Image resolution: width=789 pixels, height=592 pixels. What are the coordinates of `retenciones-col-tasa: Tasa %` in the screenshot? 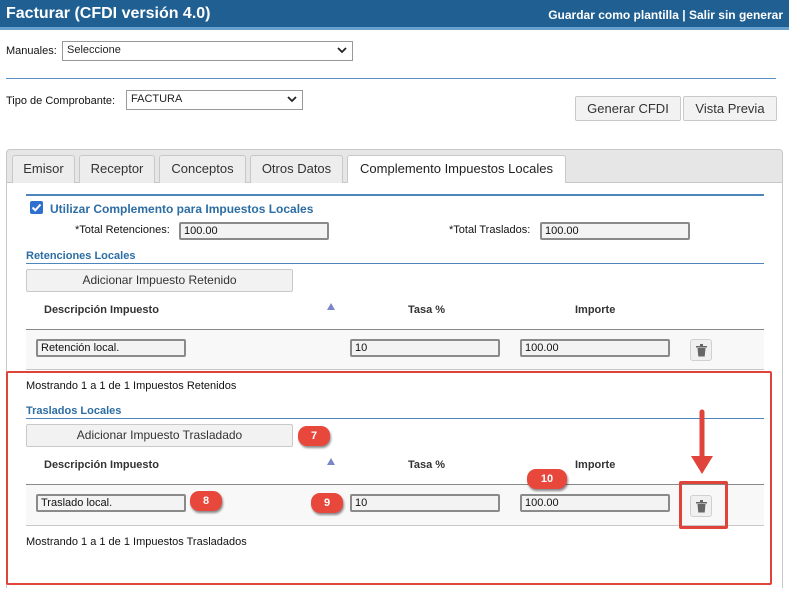 It's located at (426, 310).